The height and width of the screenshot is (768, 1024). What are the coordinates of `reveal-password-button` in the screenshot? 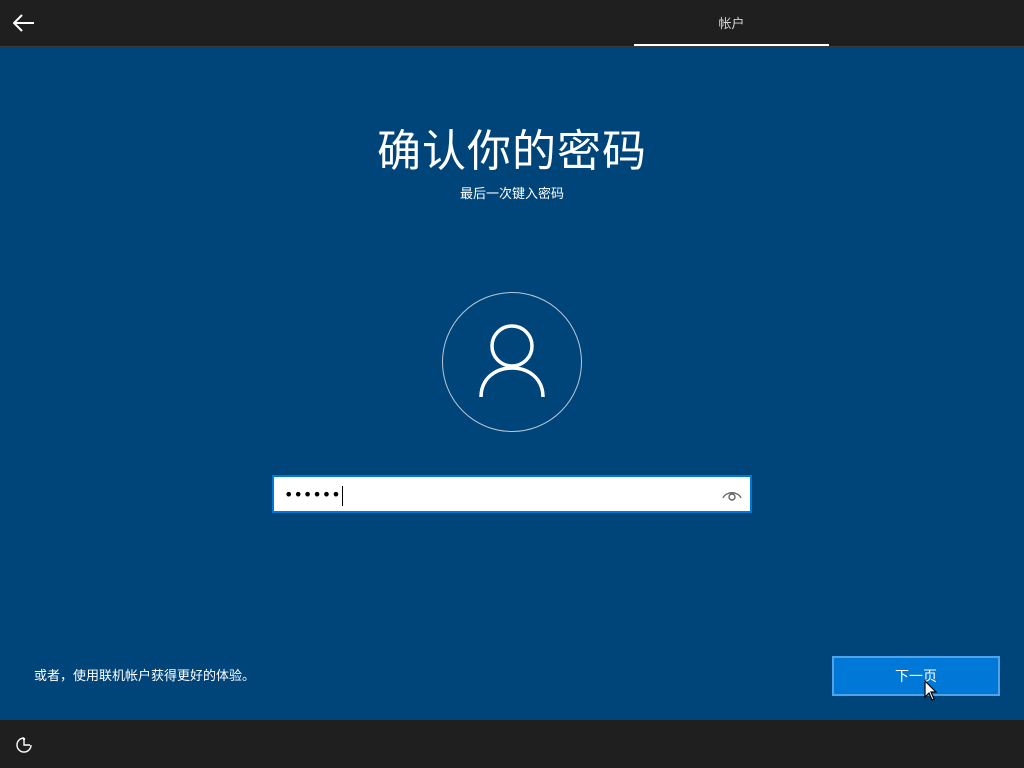 It's located at (732, 495).